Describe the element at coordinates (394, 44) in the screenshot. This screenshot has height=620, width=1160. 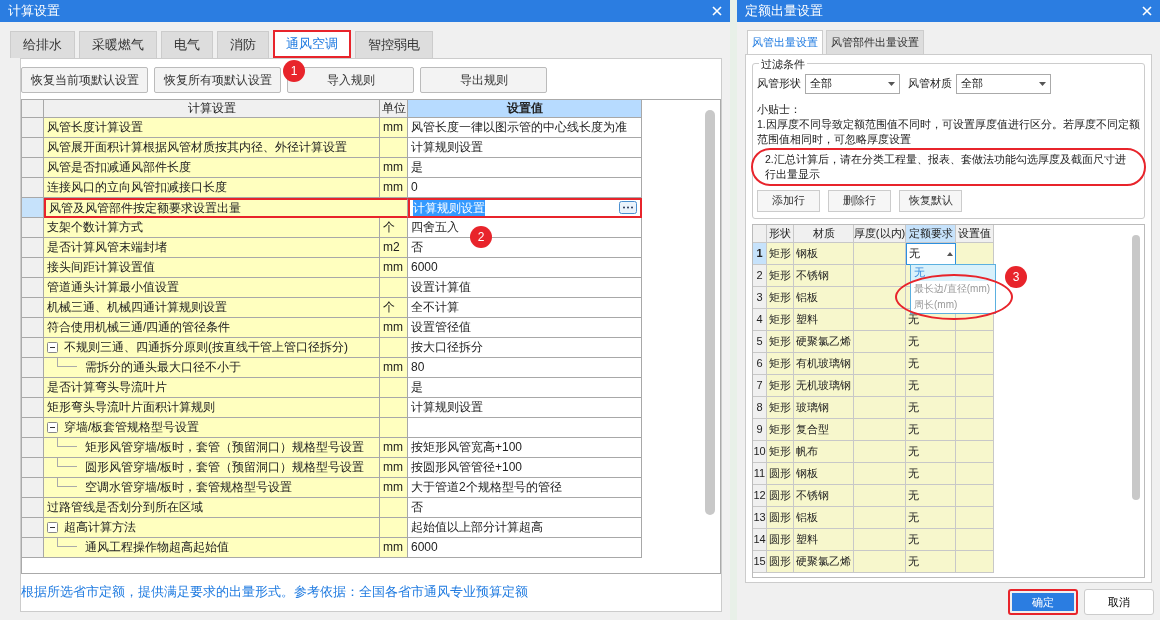
I see `tab: 智控弱电` at that location.